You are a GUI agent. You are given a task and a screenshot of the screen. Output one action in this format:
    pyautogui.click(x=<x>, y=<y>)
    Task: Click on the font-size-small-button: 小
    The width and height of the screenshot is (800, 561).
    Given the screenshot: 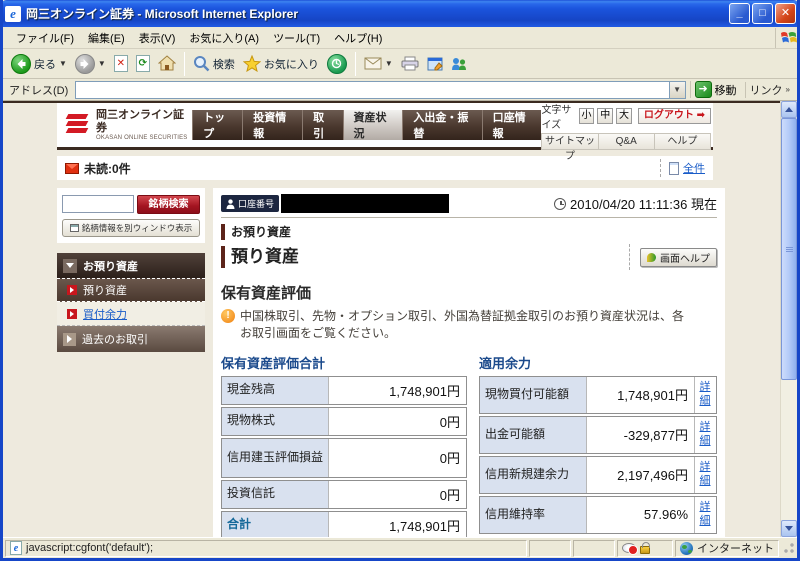 What is the action you would take?
    pyautogui.click(x=586, y=115)
    